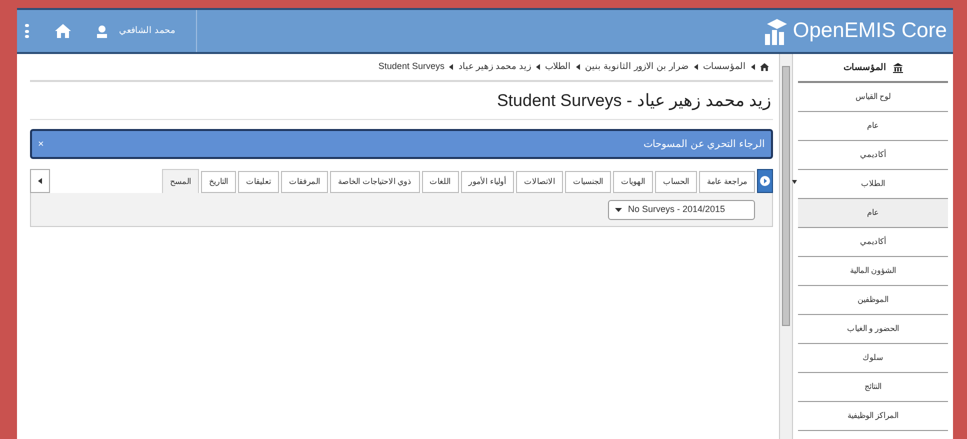  I want to click on tab: تعليقات, so click(259, 182).